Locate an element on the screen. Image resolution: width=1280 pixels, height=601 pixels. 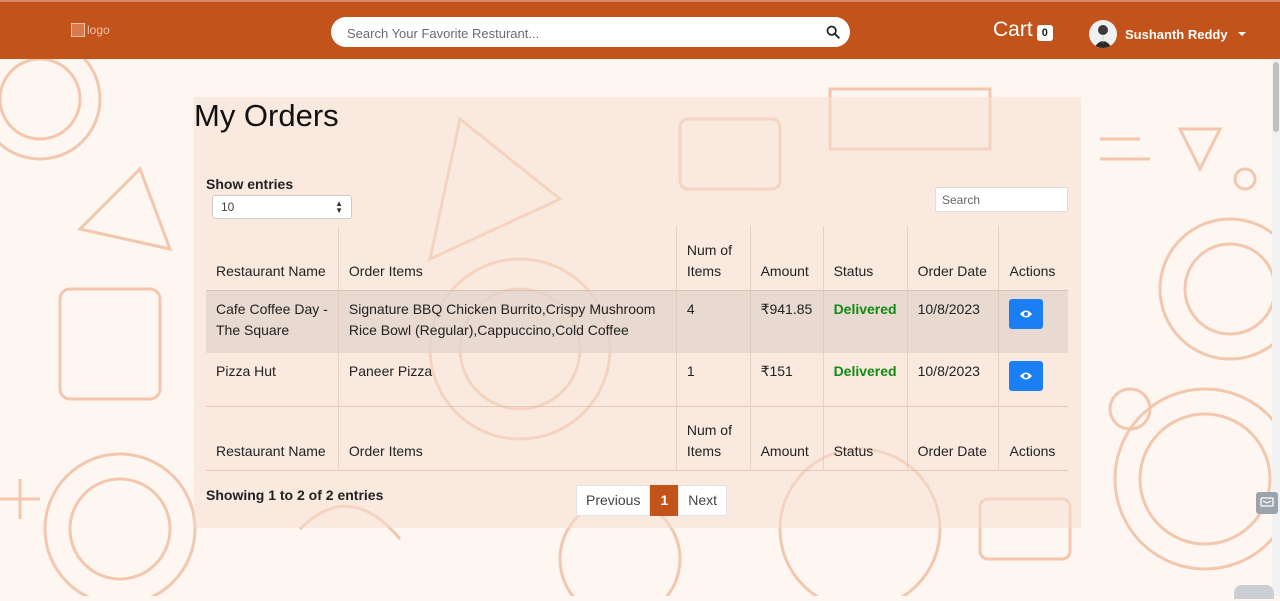
pagination-next: Next is located at coordinates (703, 500).